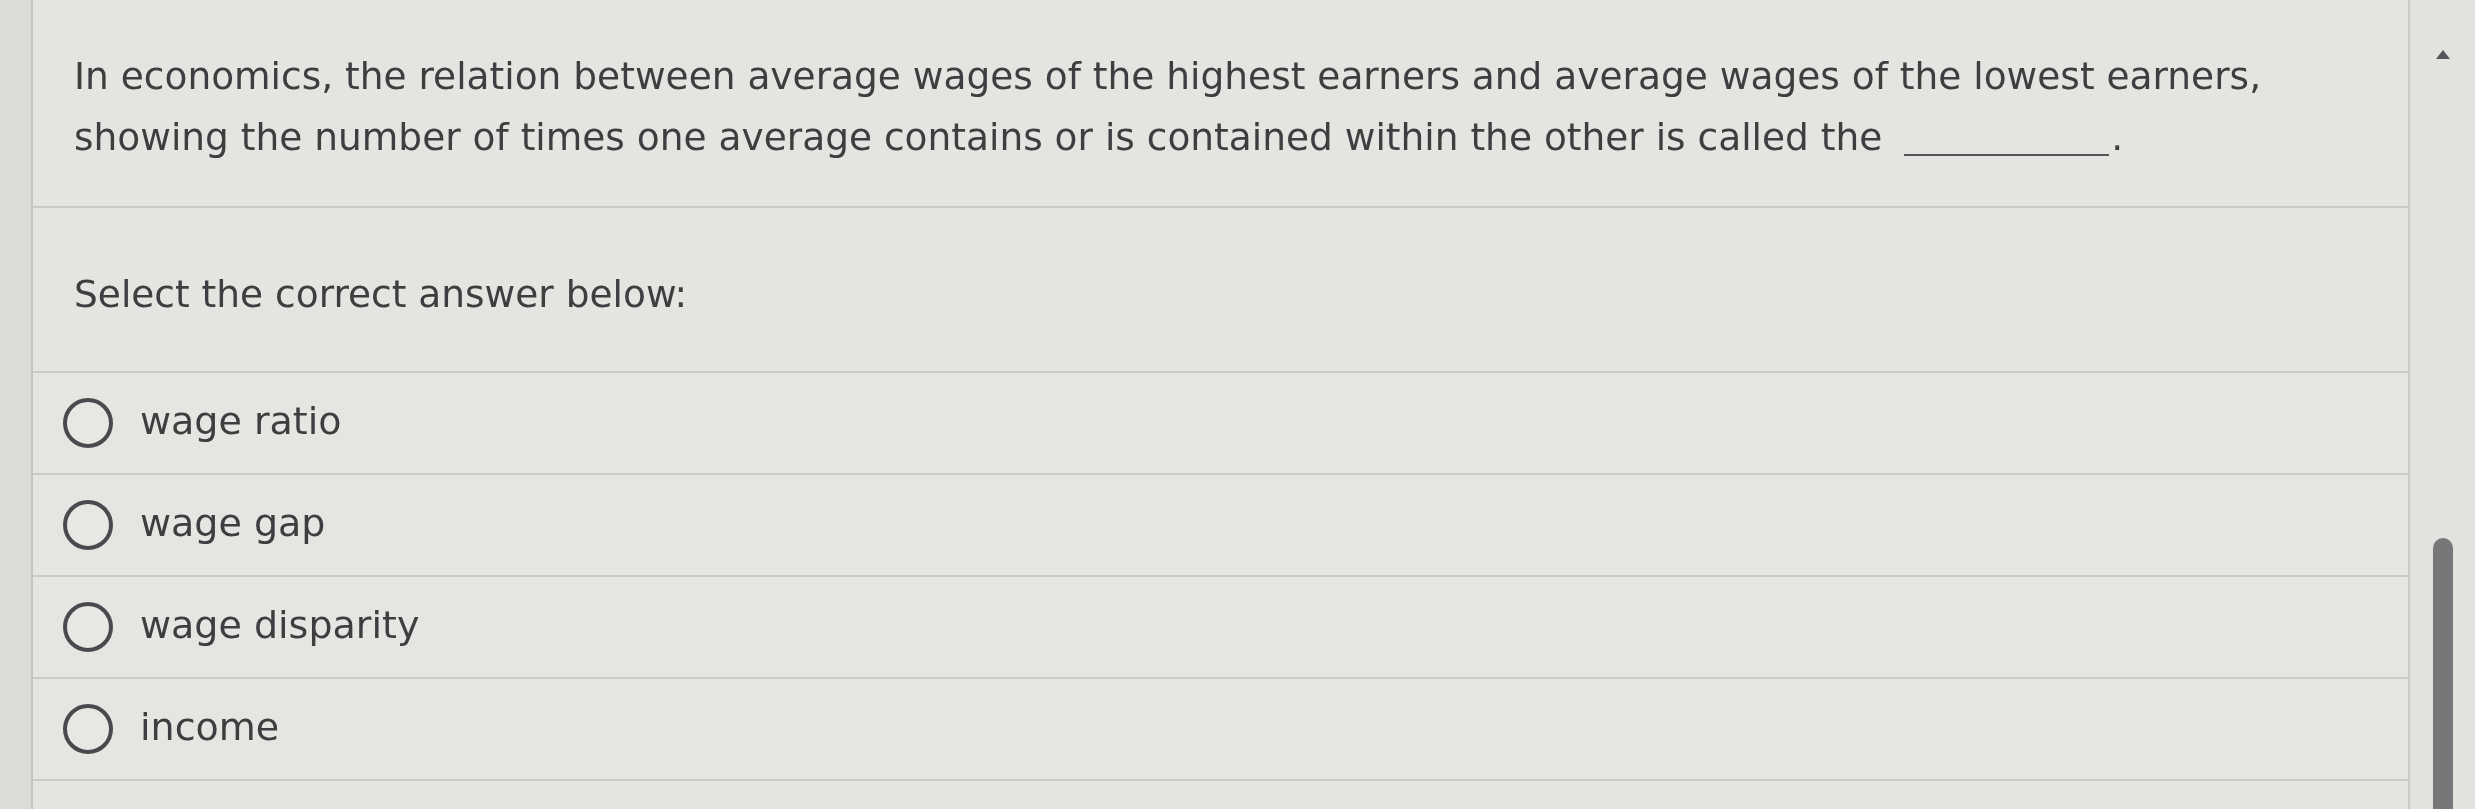  I want to click on question-text: In economics, the relation between average wages of the highest earners and average wages of the lowest earners, showing the number of times one average contains or is contained within the other is called the ., so click(1168, 107).